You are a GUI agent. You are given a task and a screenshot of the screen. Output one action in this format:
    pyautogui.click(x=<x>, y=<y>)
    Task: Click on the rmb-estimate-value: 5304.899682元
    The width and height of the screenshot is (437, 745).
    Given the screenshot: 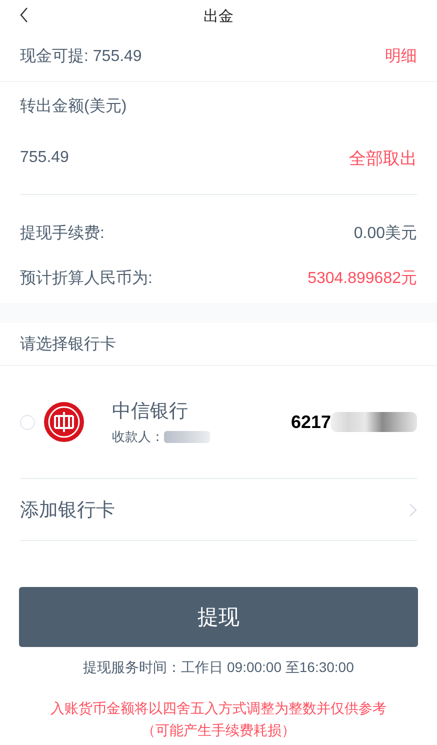 What is the action you would take?
    pyautogui.click(x=362, y=278)
    